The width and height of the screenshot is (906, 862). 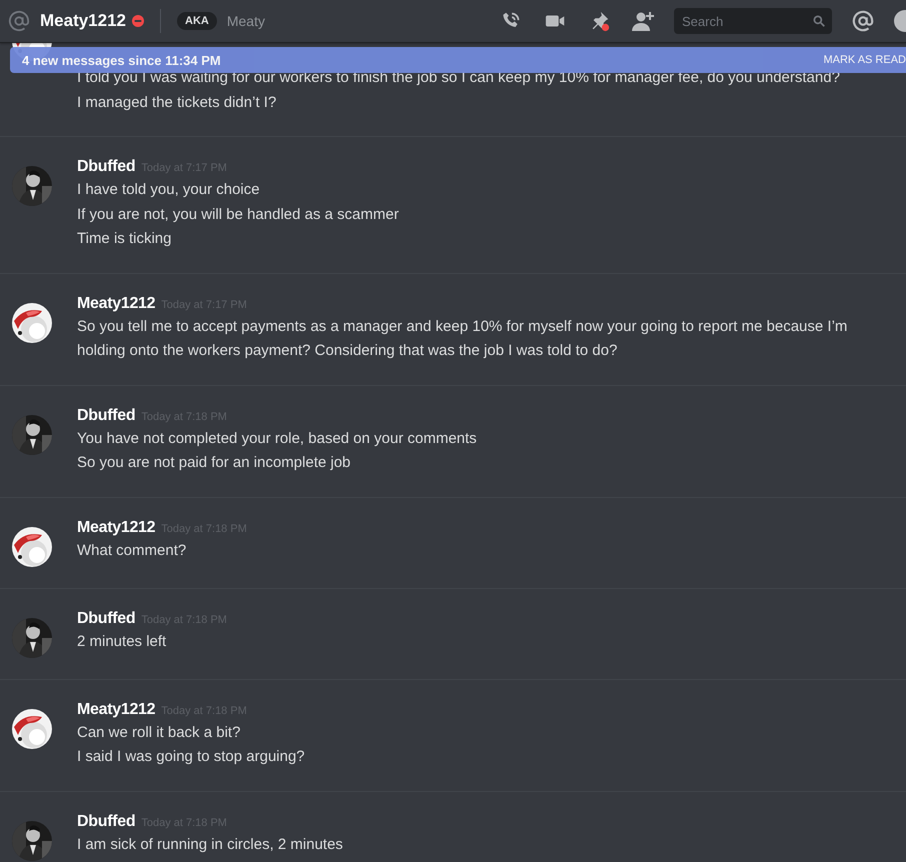 What do you see at coordinates (19, 21) in the screenshot?
I see `at-sign-icon` at bounding box center [19, 21].